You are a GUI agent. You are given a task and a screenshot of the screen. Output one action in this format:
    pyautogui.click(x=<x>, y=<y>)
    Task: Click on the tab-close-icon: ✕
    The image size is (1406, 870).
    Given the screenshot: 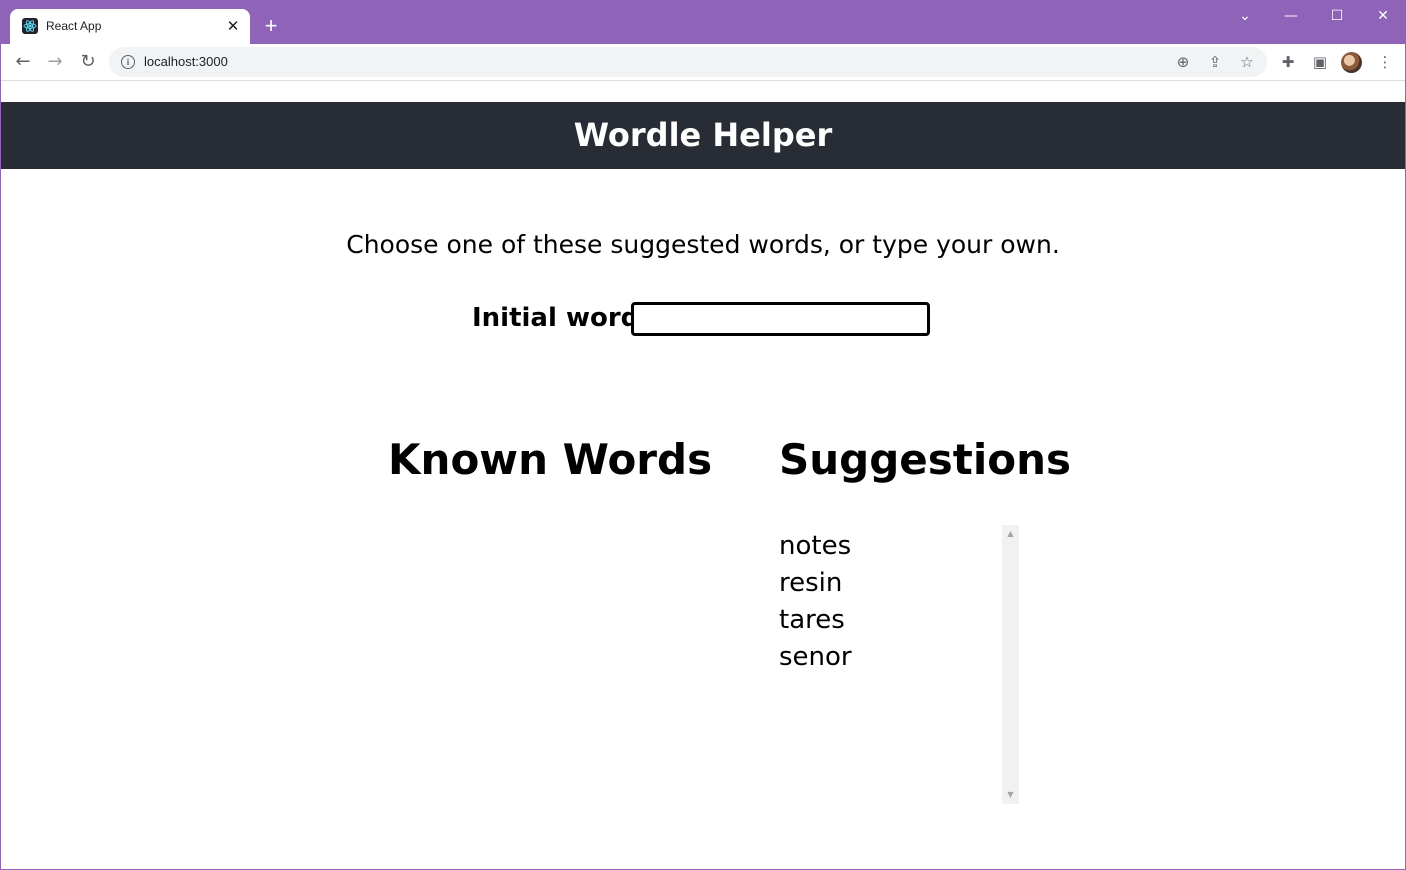 What is the action you would take?
    pyautogui.click(x=233, y=26)
    